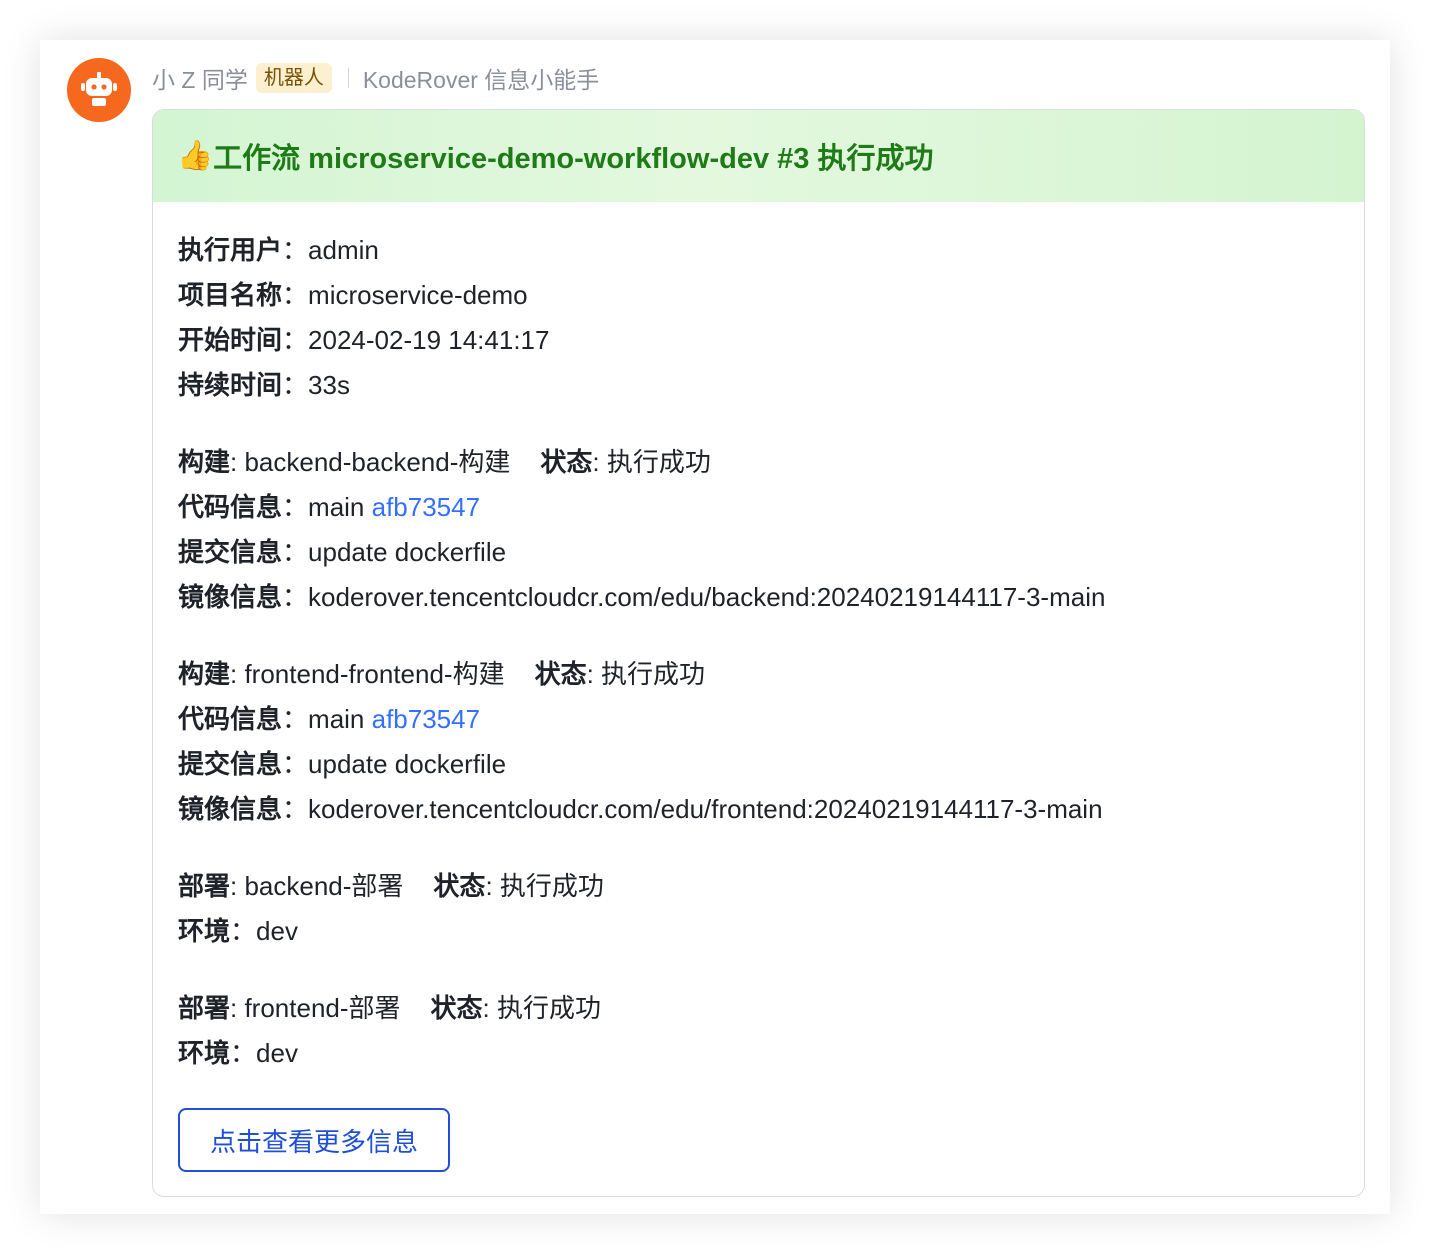 The width and height of the screenshot is (1430, 1254). Describe the element at coordinates (230, 250) in the screenshot. I see `field-label: 执行用户` at that location.